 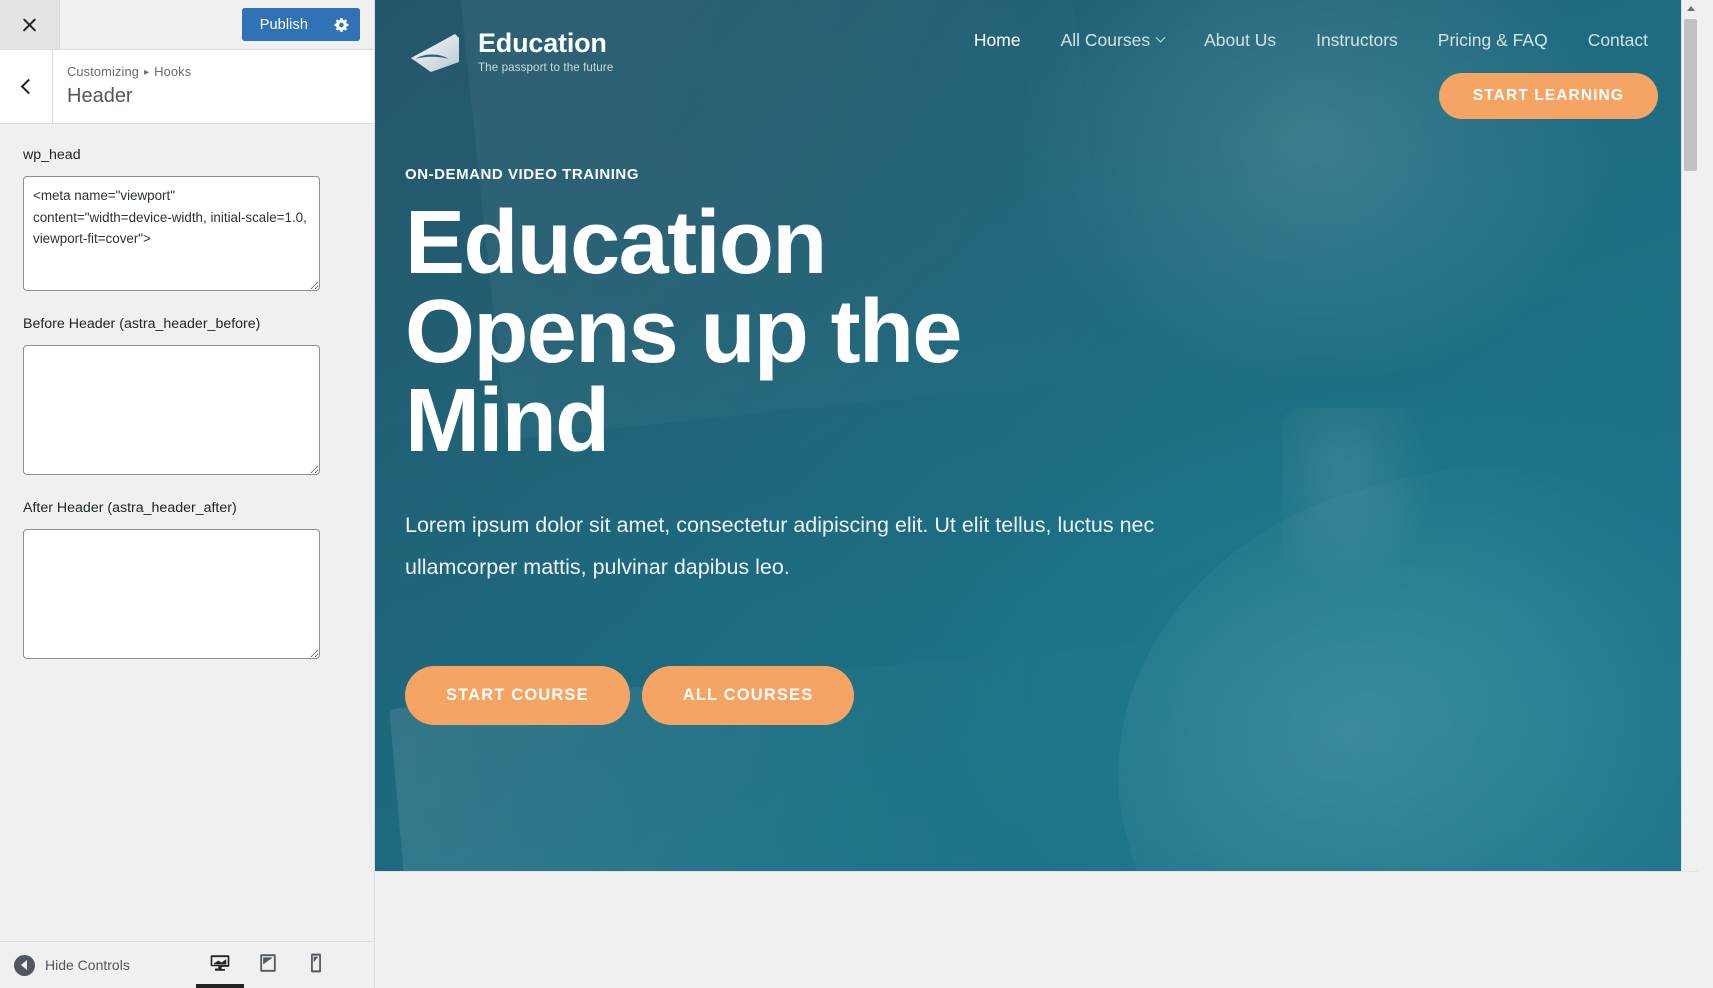 I want to click on breadcrumb-root: Customizing, so click(x=103, y=71).